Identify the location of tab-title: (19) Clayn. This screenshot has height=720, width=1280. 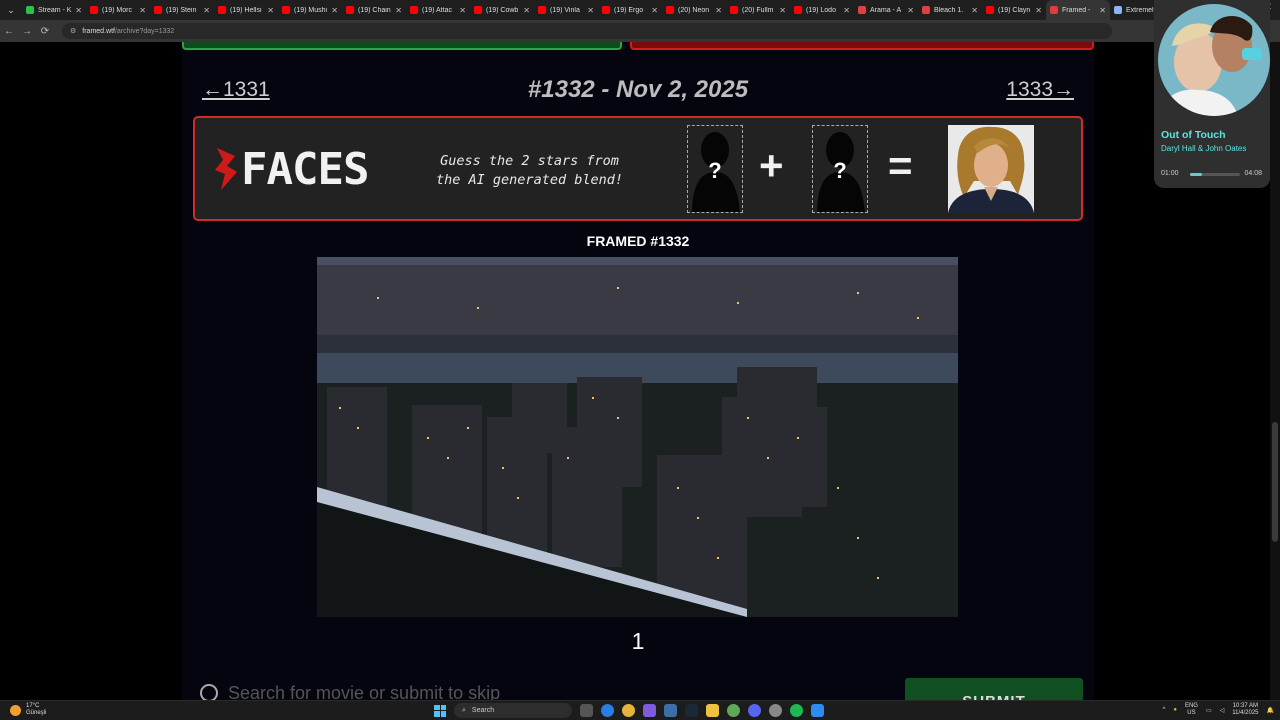
(1014, 10).